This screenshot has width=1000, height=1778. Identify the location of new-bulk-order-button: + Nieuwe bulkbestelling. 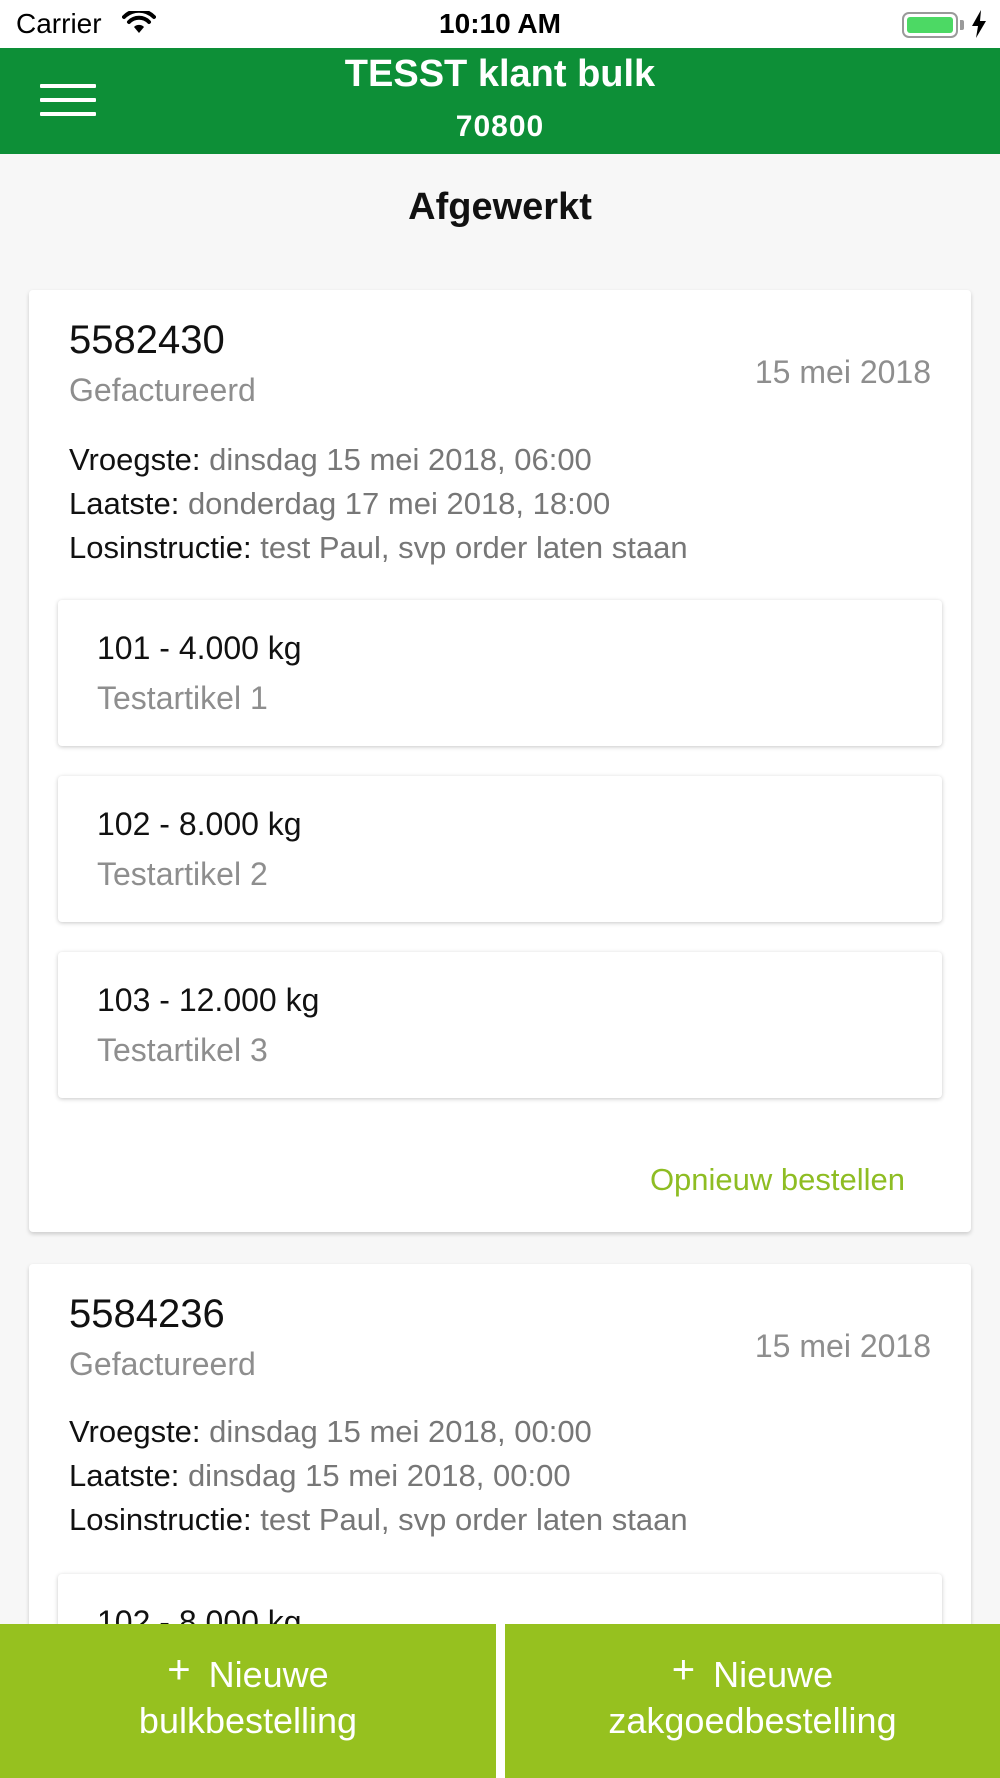
(248, 1701).